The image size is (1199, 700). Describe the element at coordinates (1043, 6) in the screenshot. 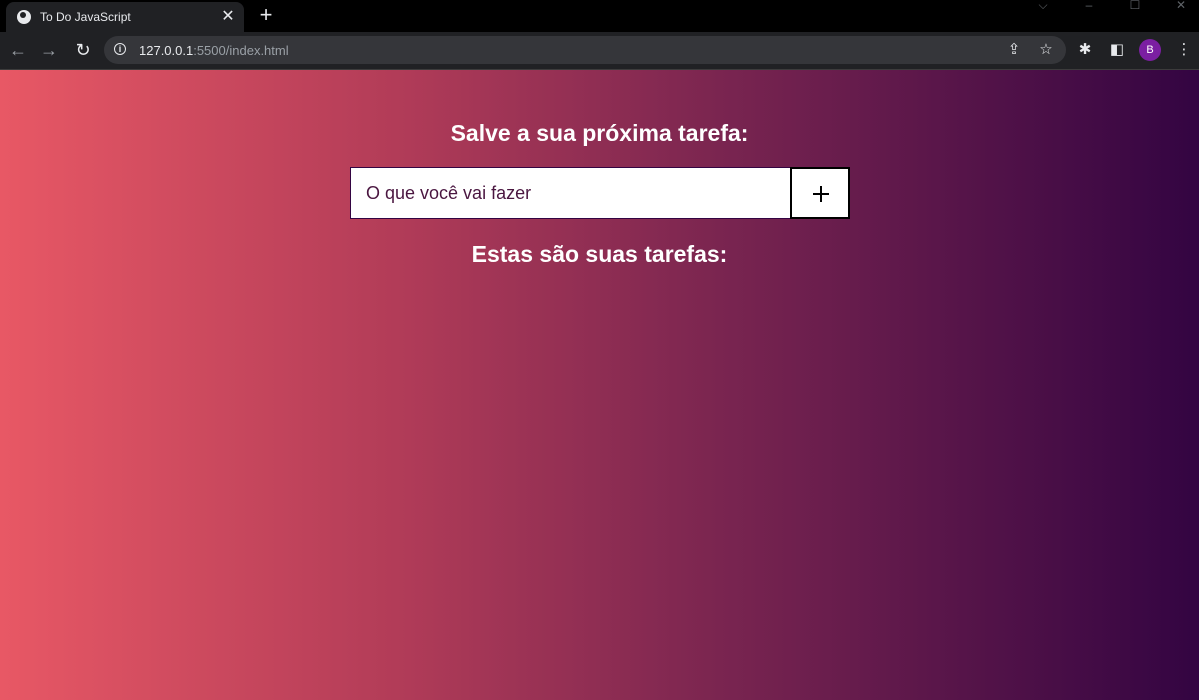

I see `tab-search-icon: ⌵` at that location.